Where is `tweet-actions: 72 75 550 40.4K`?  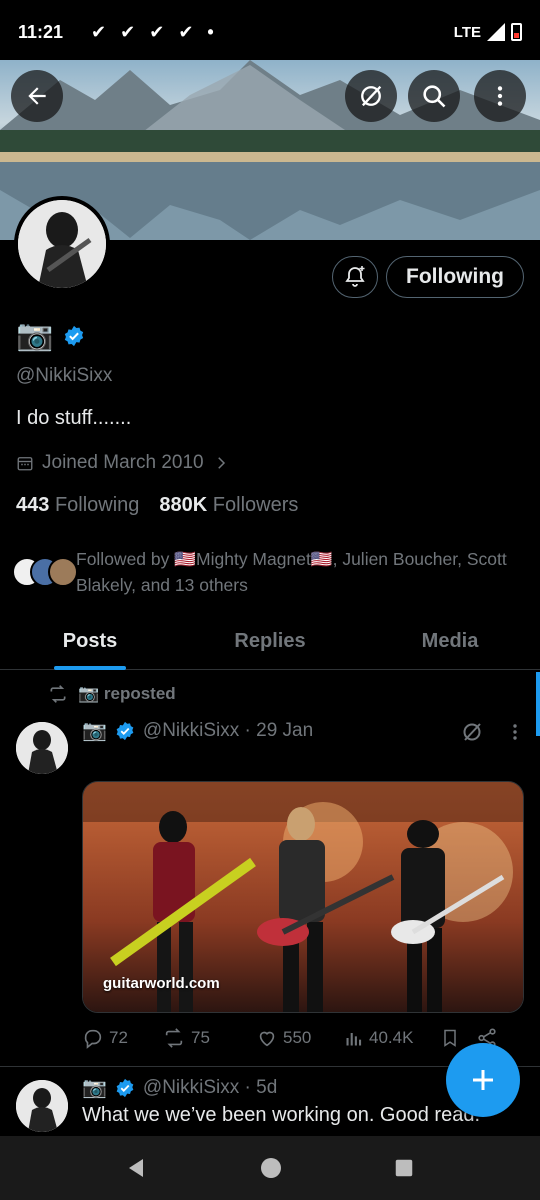
tweet-actions: 72 75 550 40.4K is located at coordinates (302, 1038).